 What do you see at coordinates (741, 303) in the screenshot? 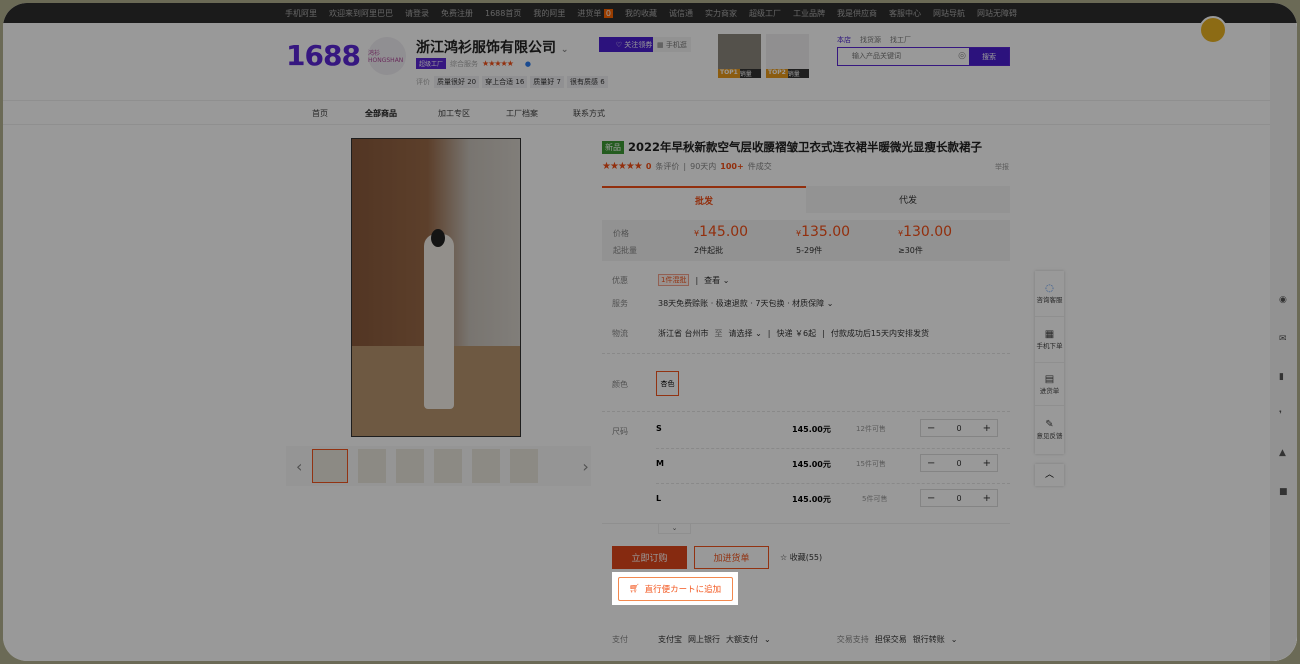
I see `service-text: 38天免费赊账 · 极速退款 · 7天包换 · 材质保障` at bounding box center [741, 303].